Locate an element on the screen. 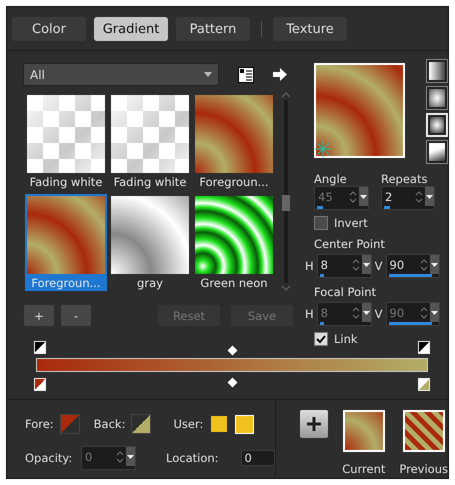 The width and height of the screenshot is (455, 485). list-icon is located at coordinates (246, 74).